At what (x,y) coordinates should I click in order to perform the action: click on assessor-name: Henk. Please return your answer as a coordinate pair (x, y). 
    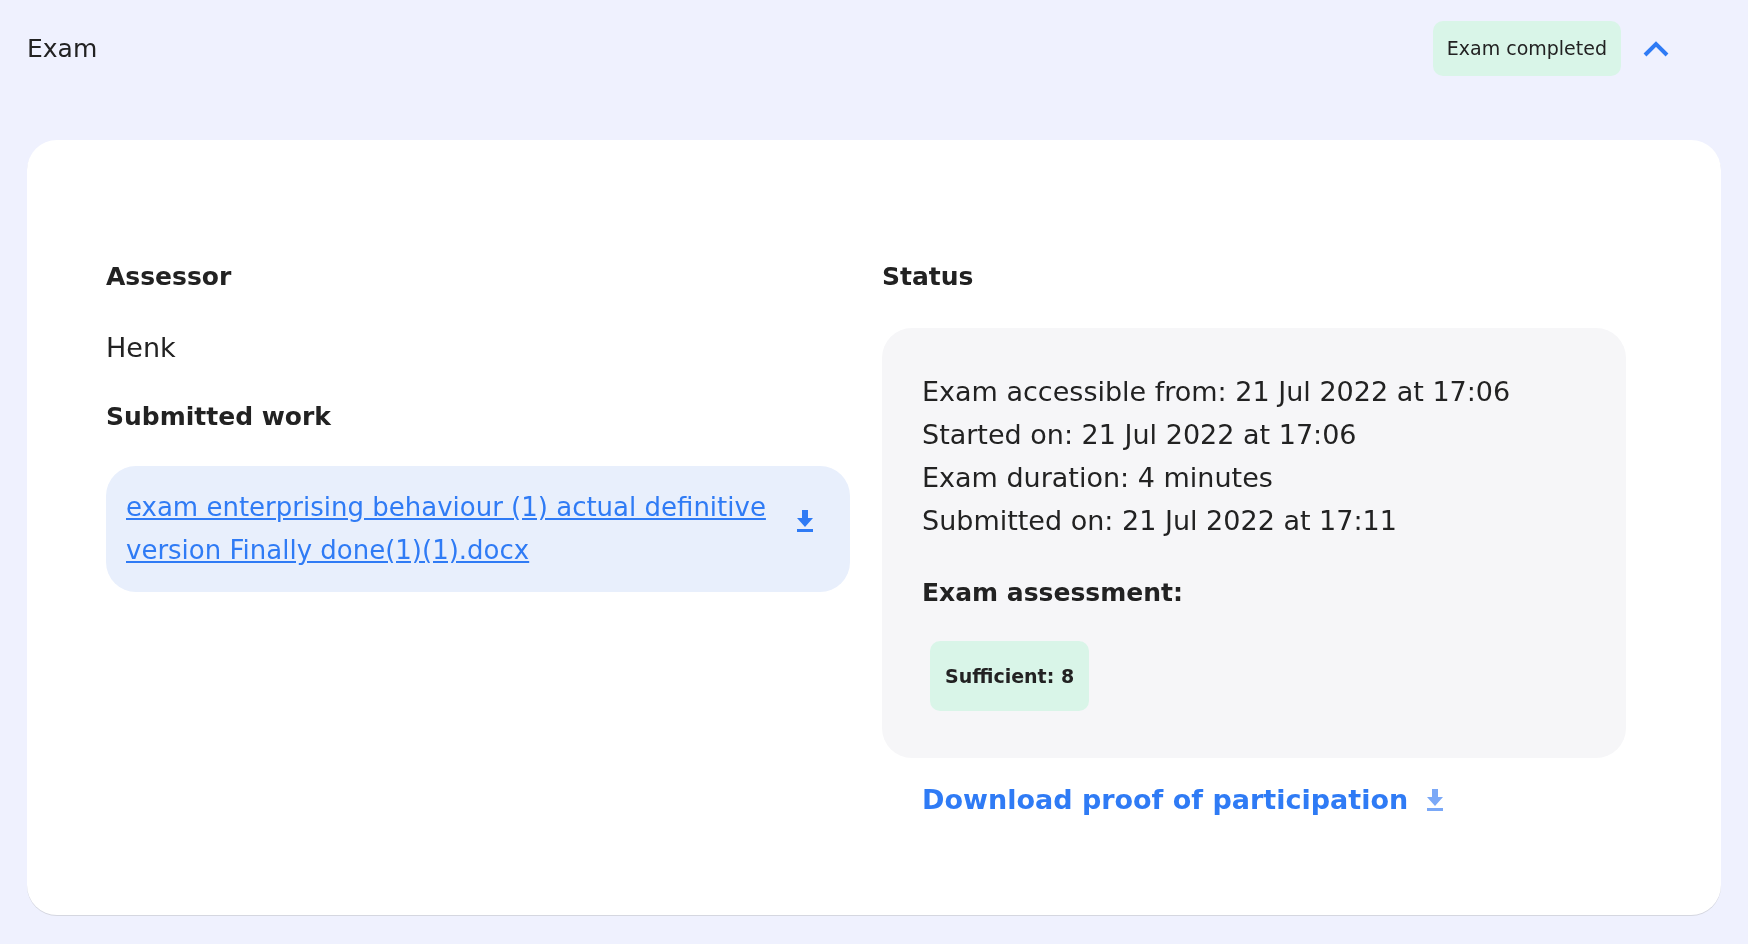
    Looking at the image, I should click on (141, 347).